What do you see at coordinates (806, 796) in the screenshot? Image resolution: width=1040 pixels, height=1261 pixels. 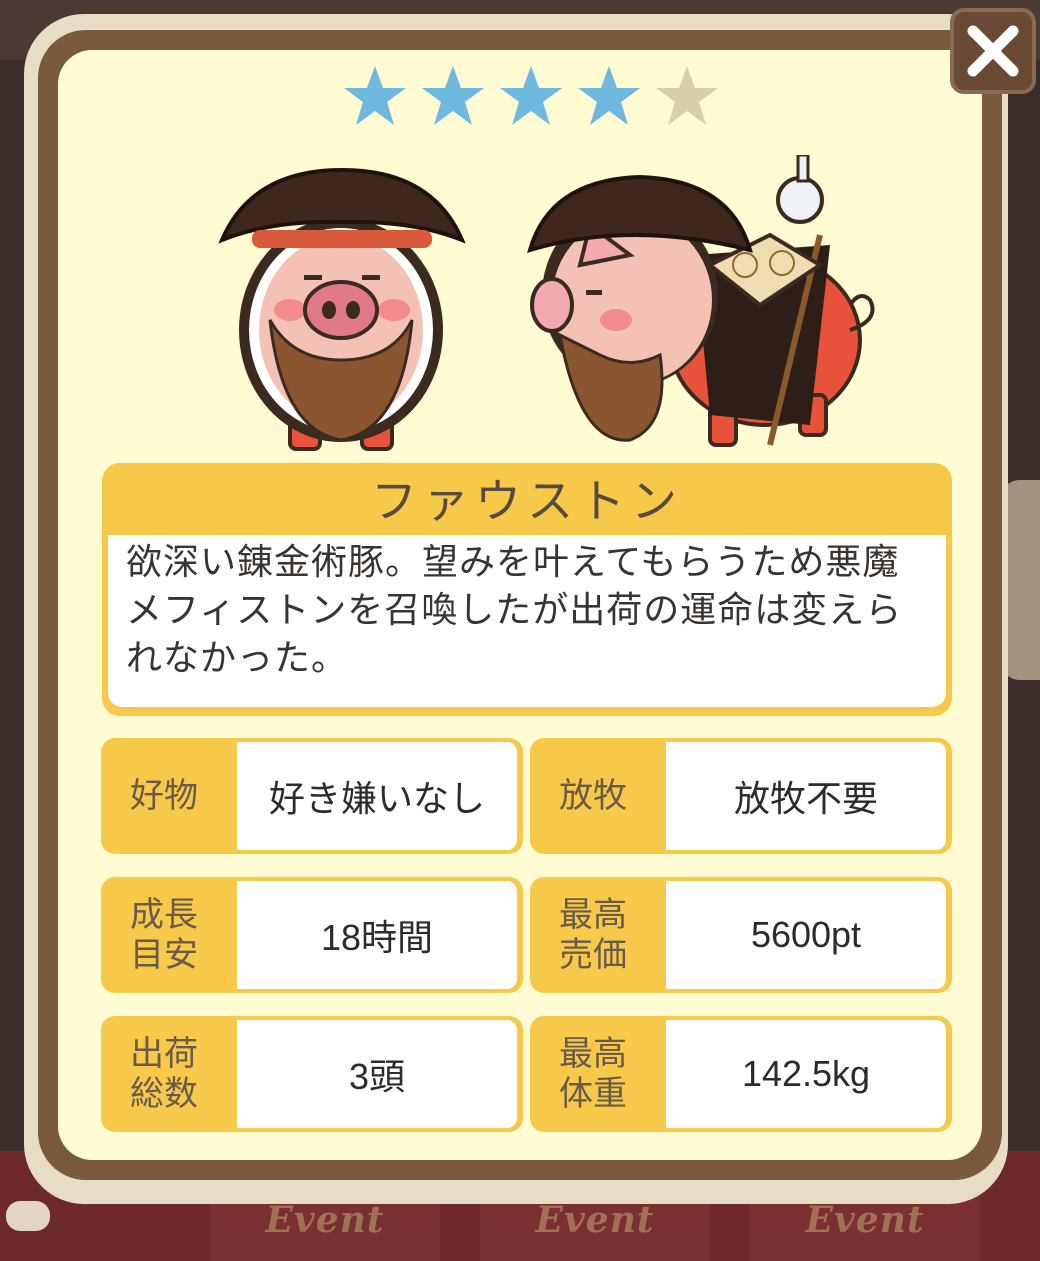 I see `stat-value: 放牧不要` at bounding box center [806, 796].